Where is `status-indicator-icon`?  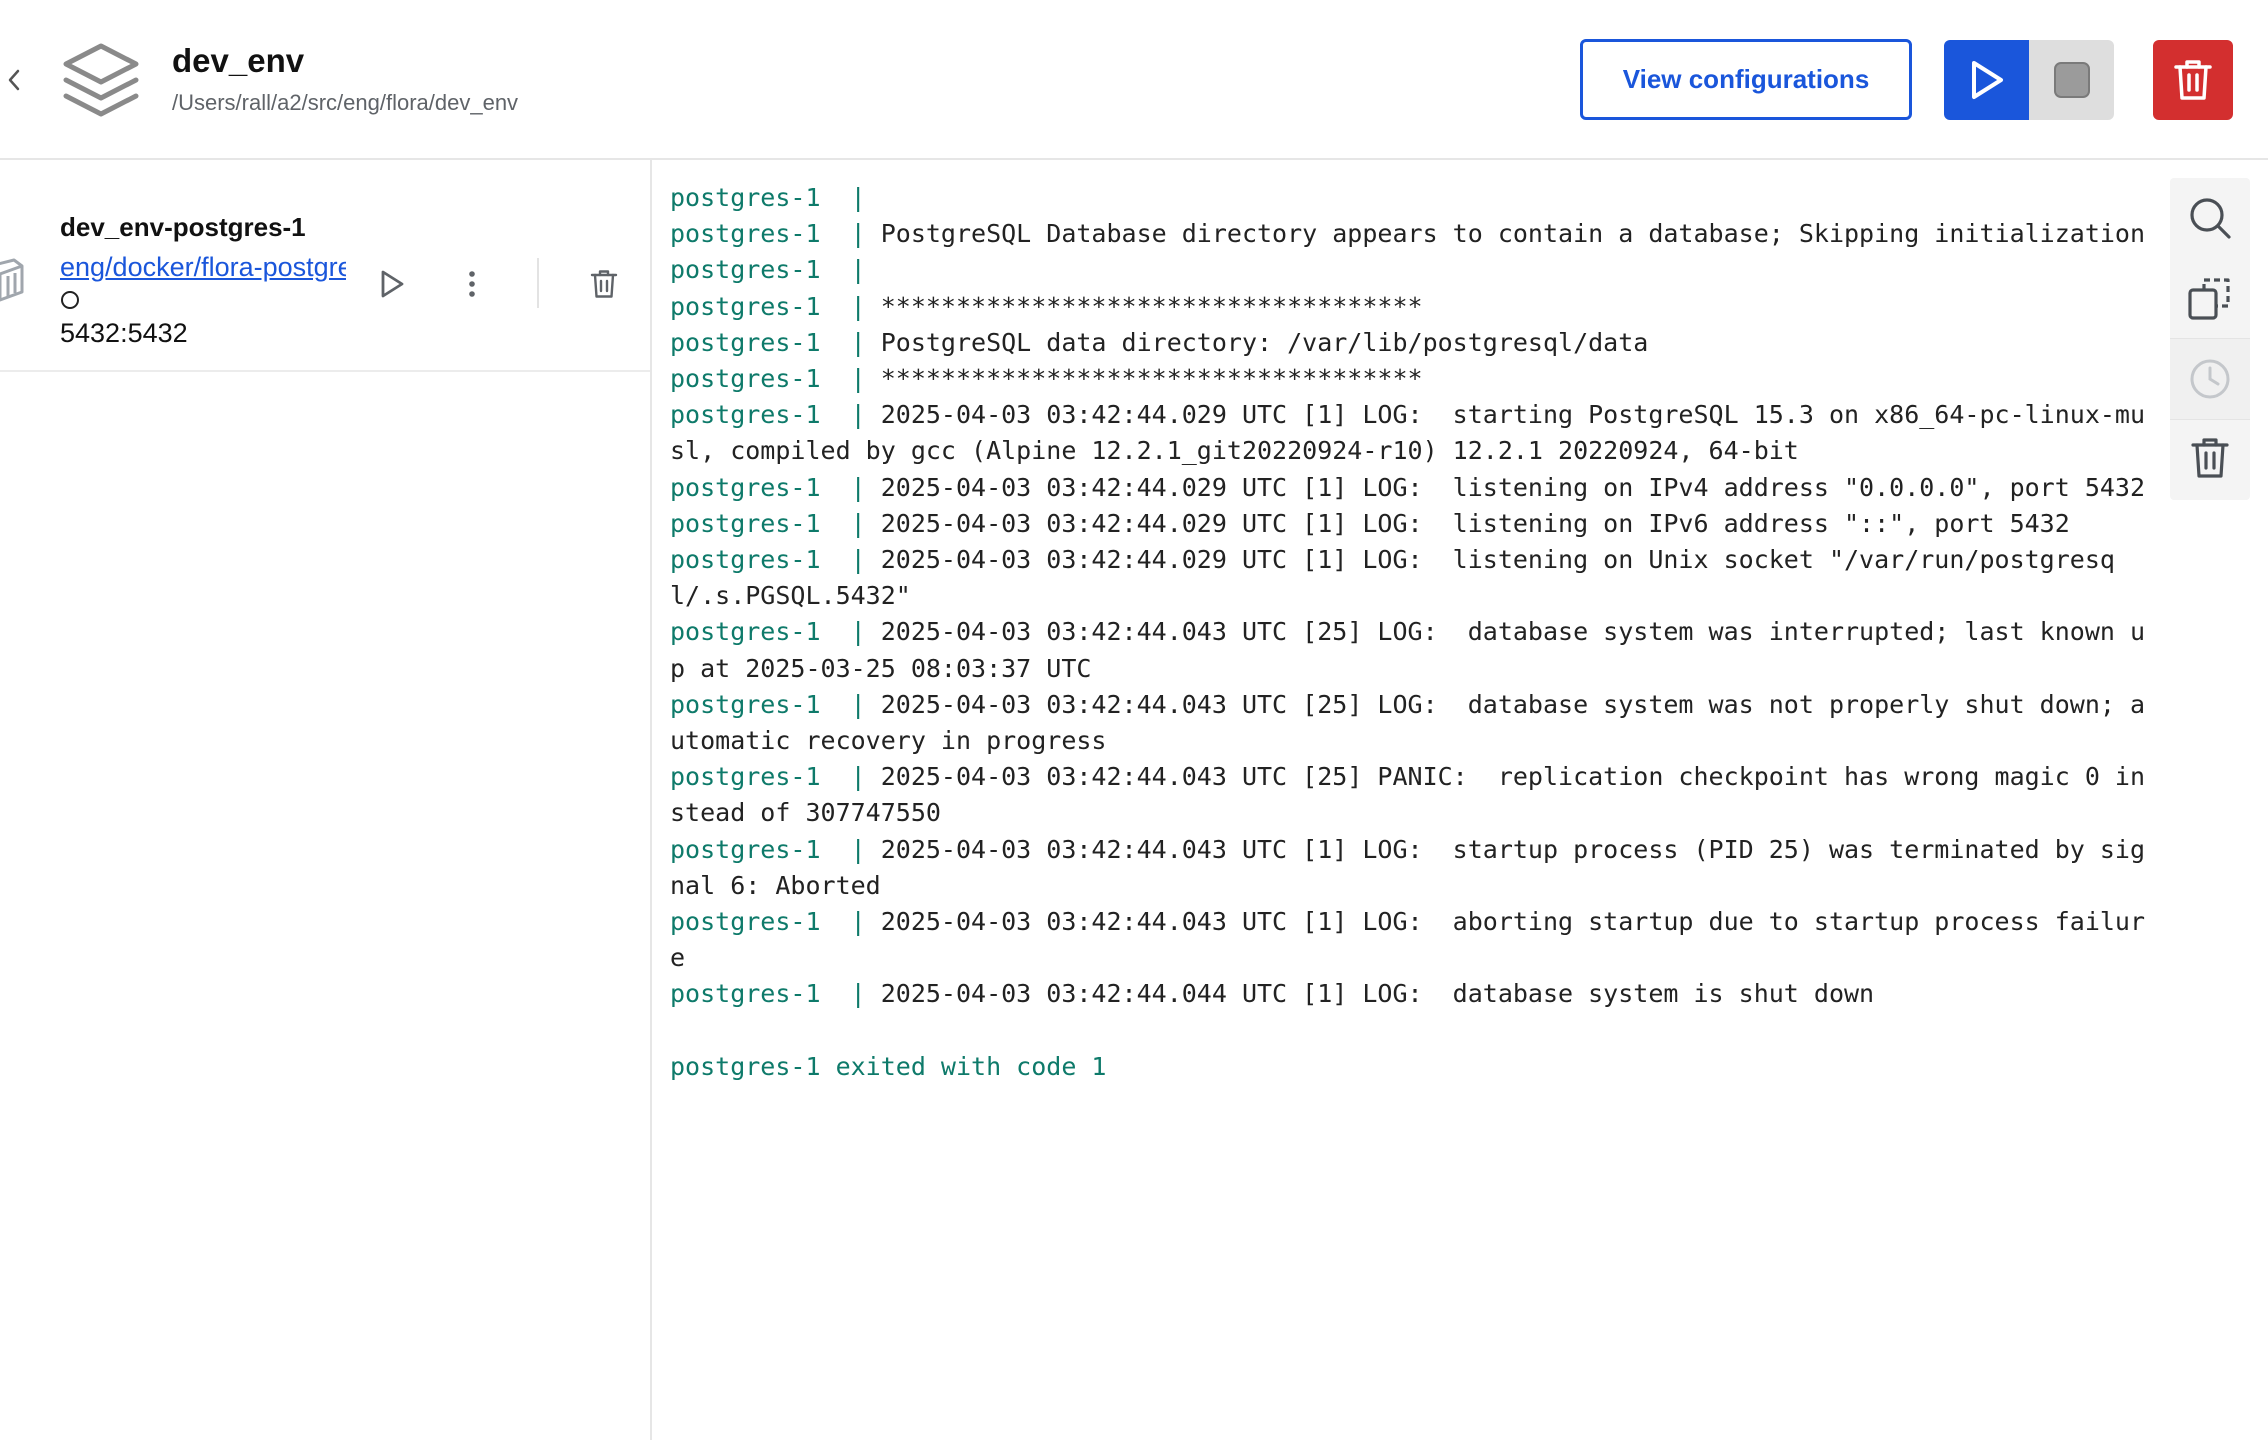
status-indicator-icon is located at coordinates (70, 300).